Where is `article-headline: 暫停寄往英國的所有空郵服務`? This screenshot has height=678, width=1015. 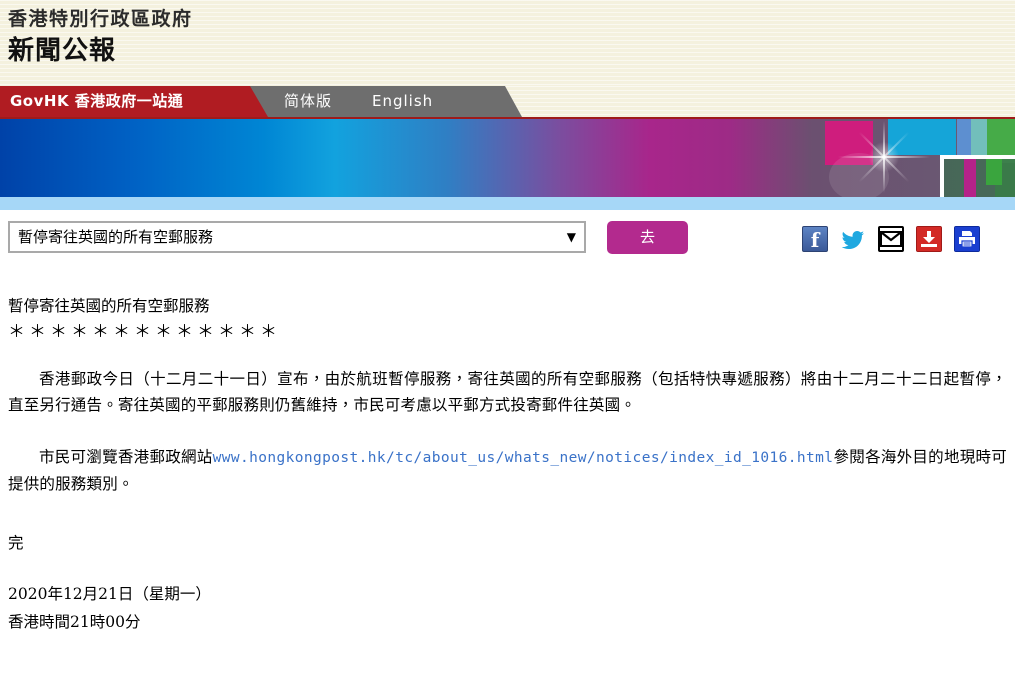 article-headline: 暫停寄往英國的所有空郵服務 is located at coordinates (109, 306).